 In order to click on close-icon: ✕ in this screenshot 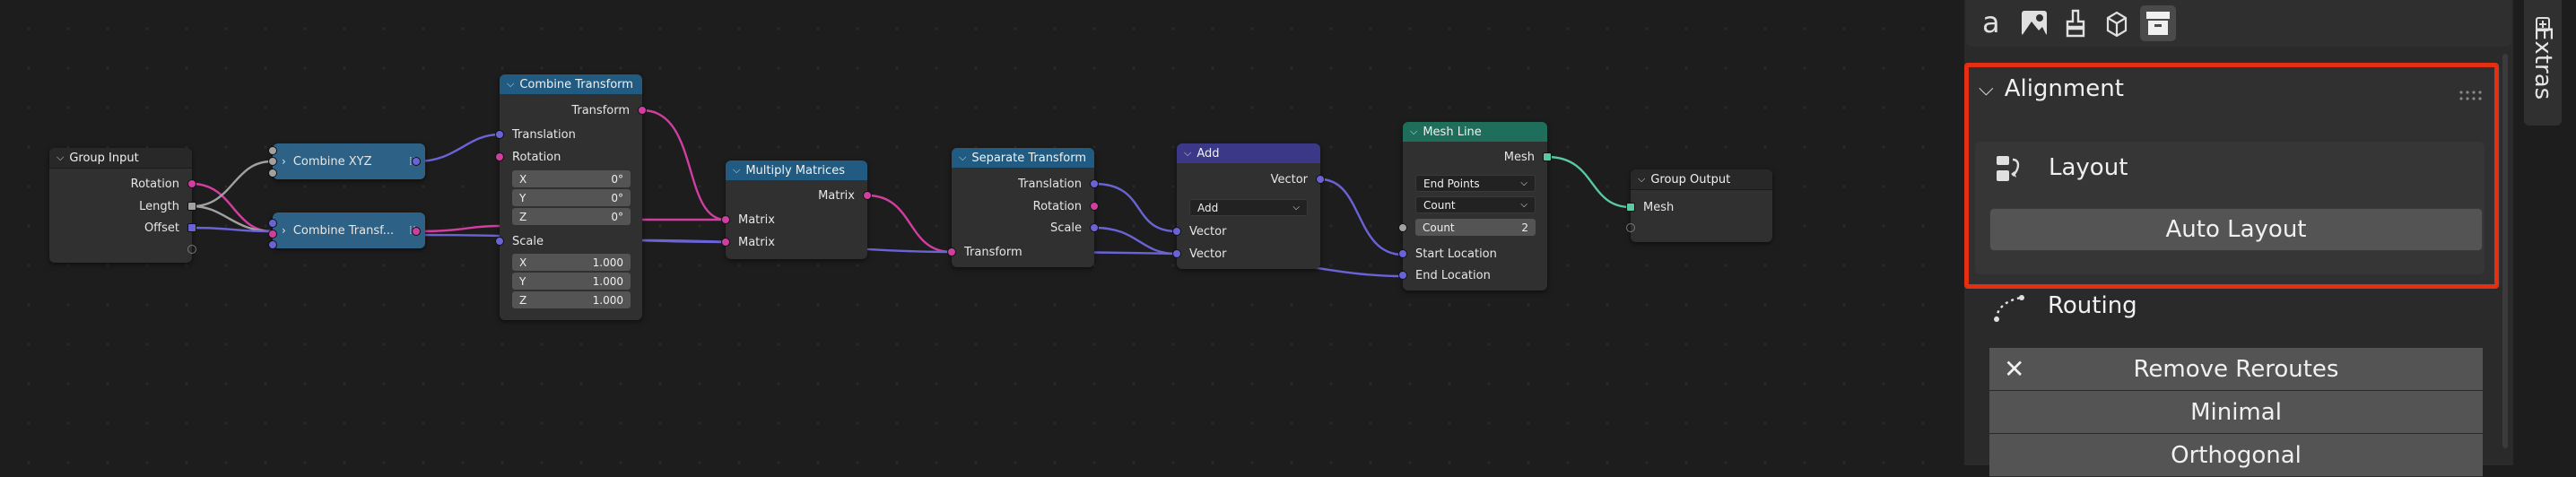, I will do `click(2014, 369)`.